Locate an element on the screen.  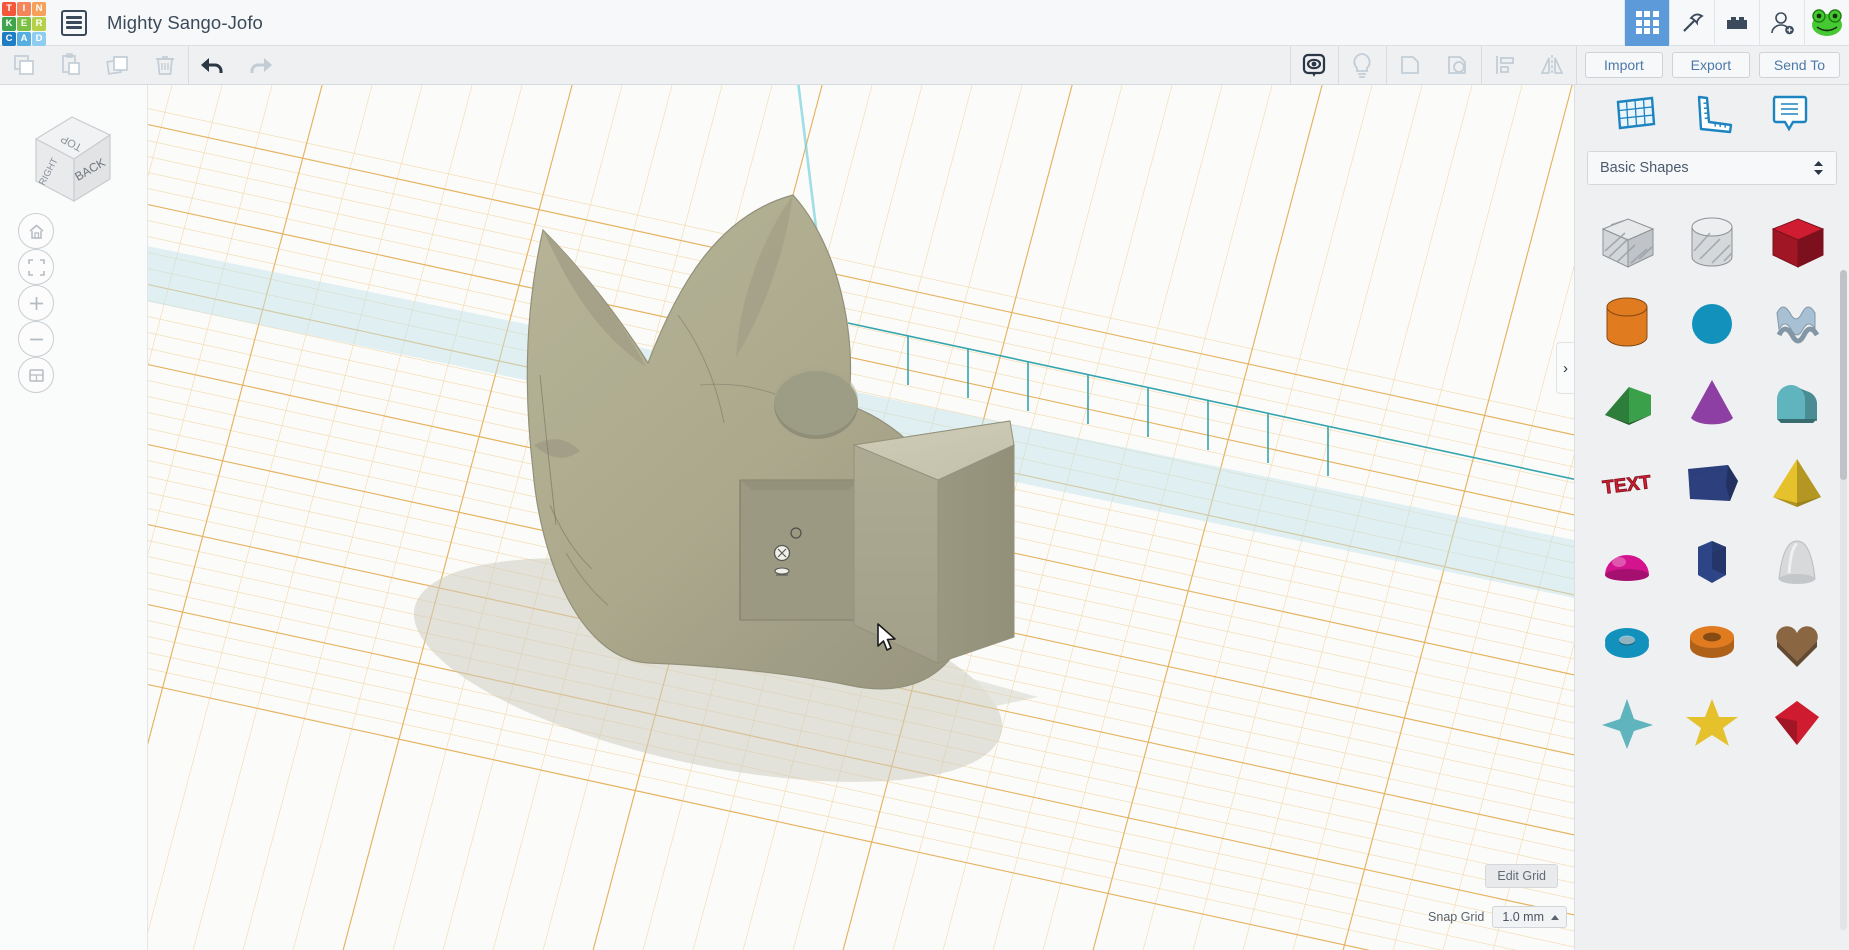
page-title: Mighty Sango-Jofo is located at coordinates (185, 22).